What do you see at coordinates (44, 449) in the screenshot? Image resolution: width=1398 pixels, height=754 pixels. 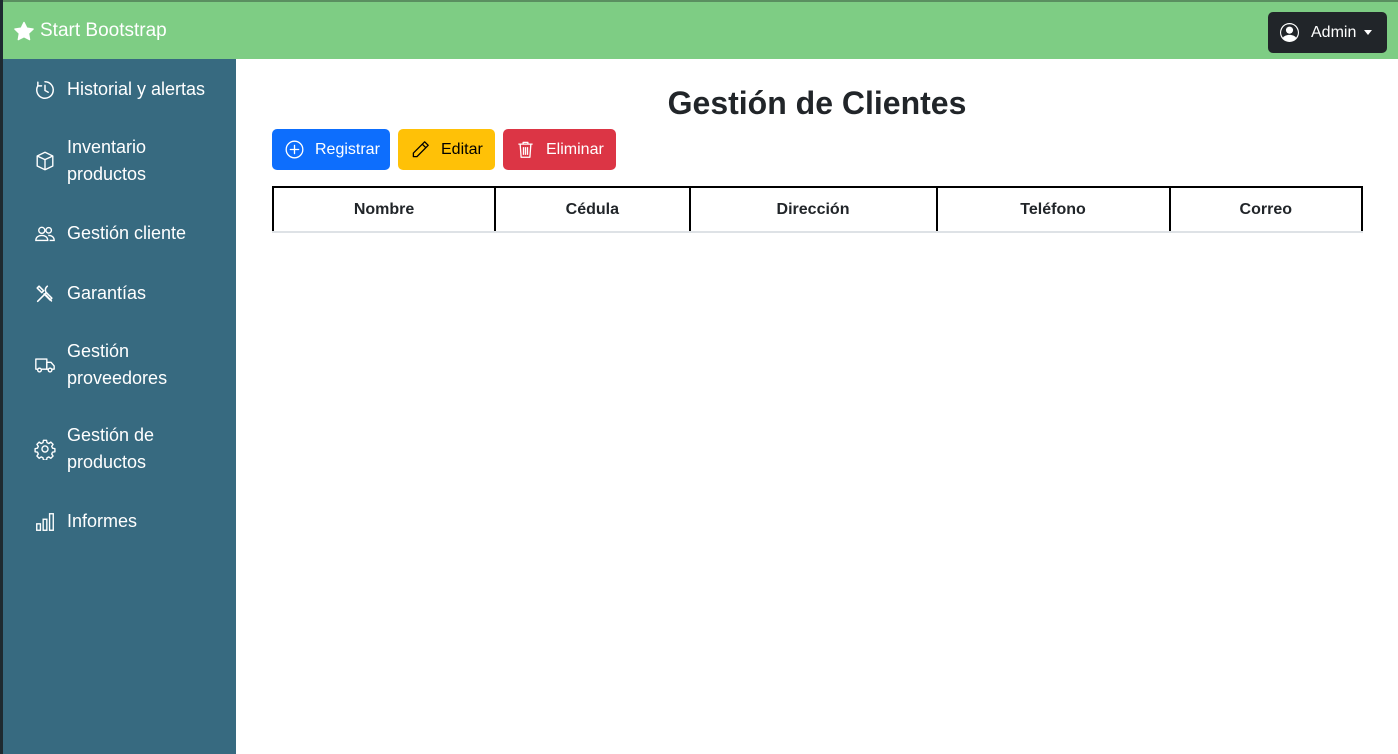 I see `gear-icon` at bounding box center [44, 449].